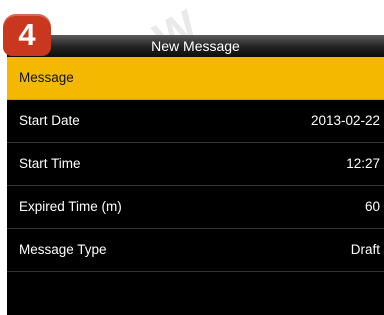 The height and width of the screenshot is (315, 384). Describe the element at coordinates (195, 207) in the screenshot. I see `menu-item-expired-time: Expired Time (m) 60` at that location.